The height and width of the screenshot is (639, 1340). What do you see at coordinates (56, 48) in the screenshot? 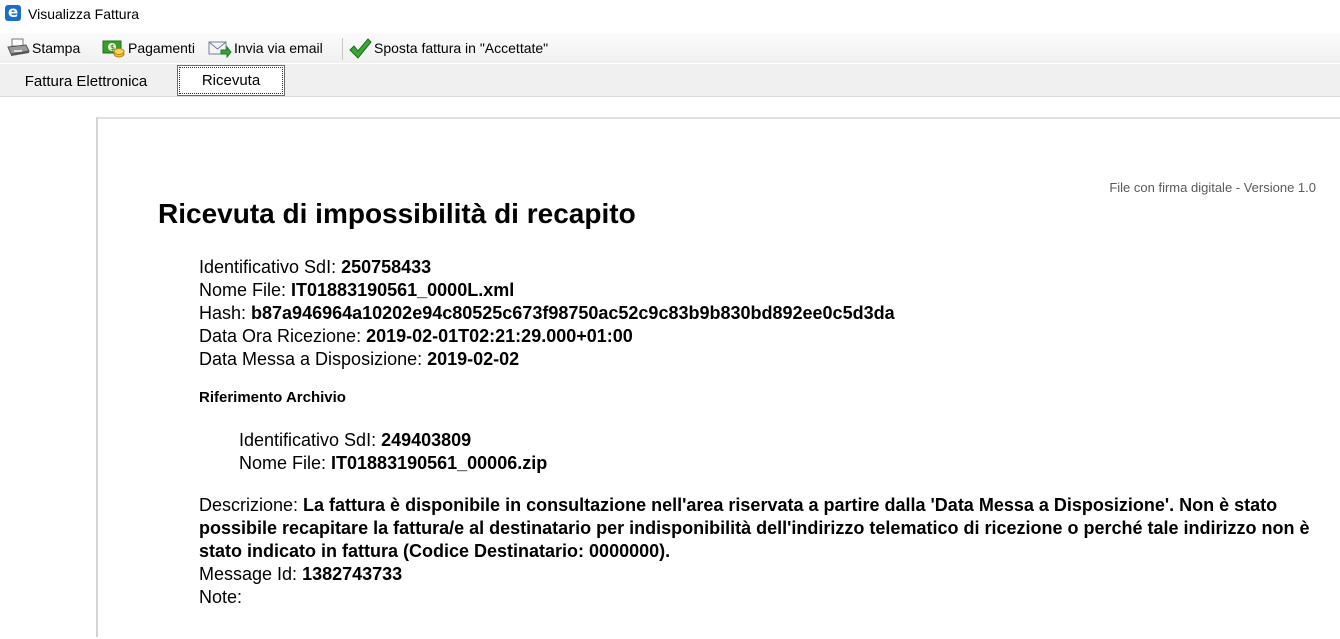
I see `stampa-label: Stampa` at bounding box center [56, 48].